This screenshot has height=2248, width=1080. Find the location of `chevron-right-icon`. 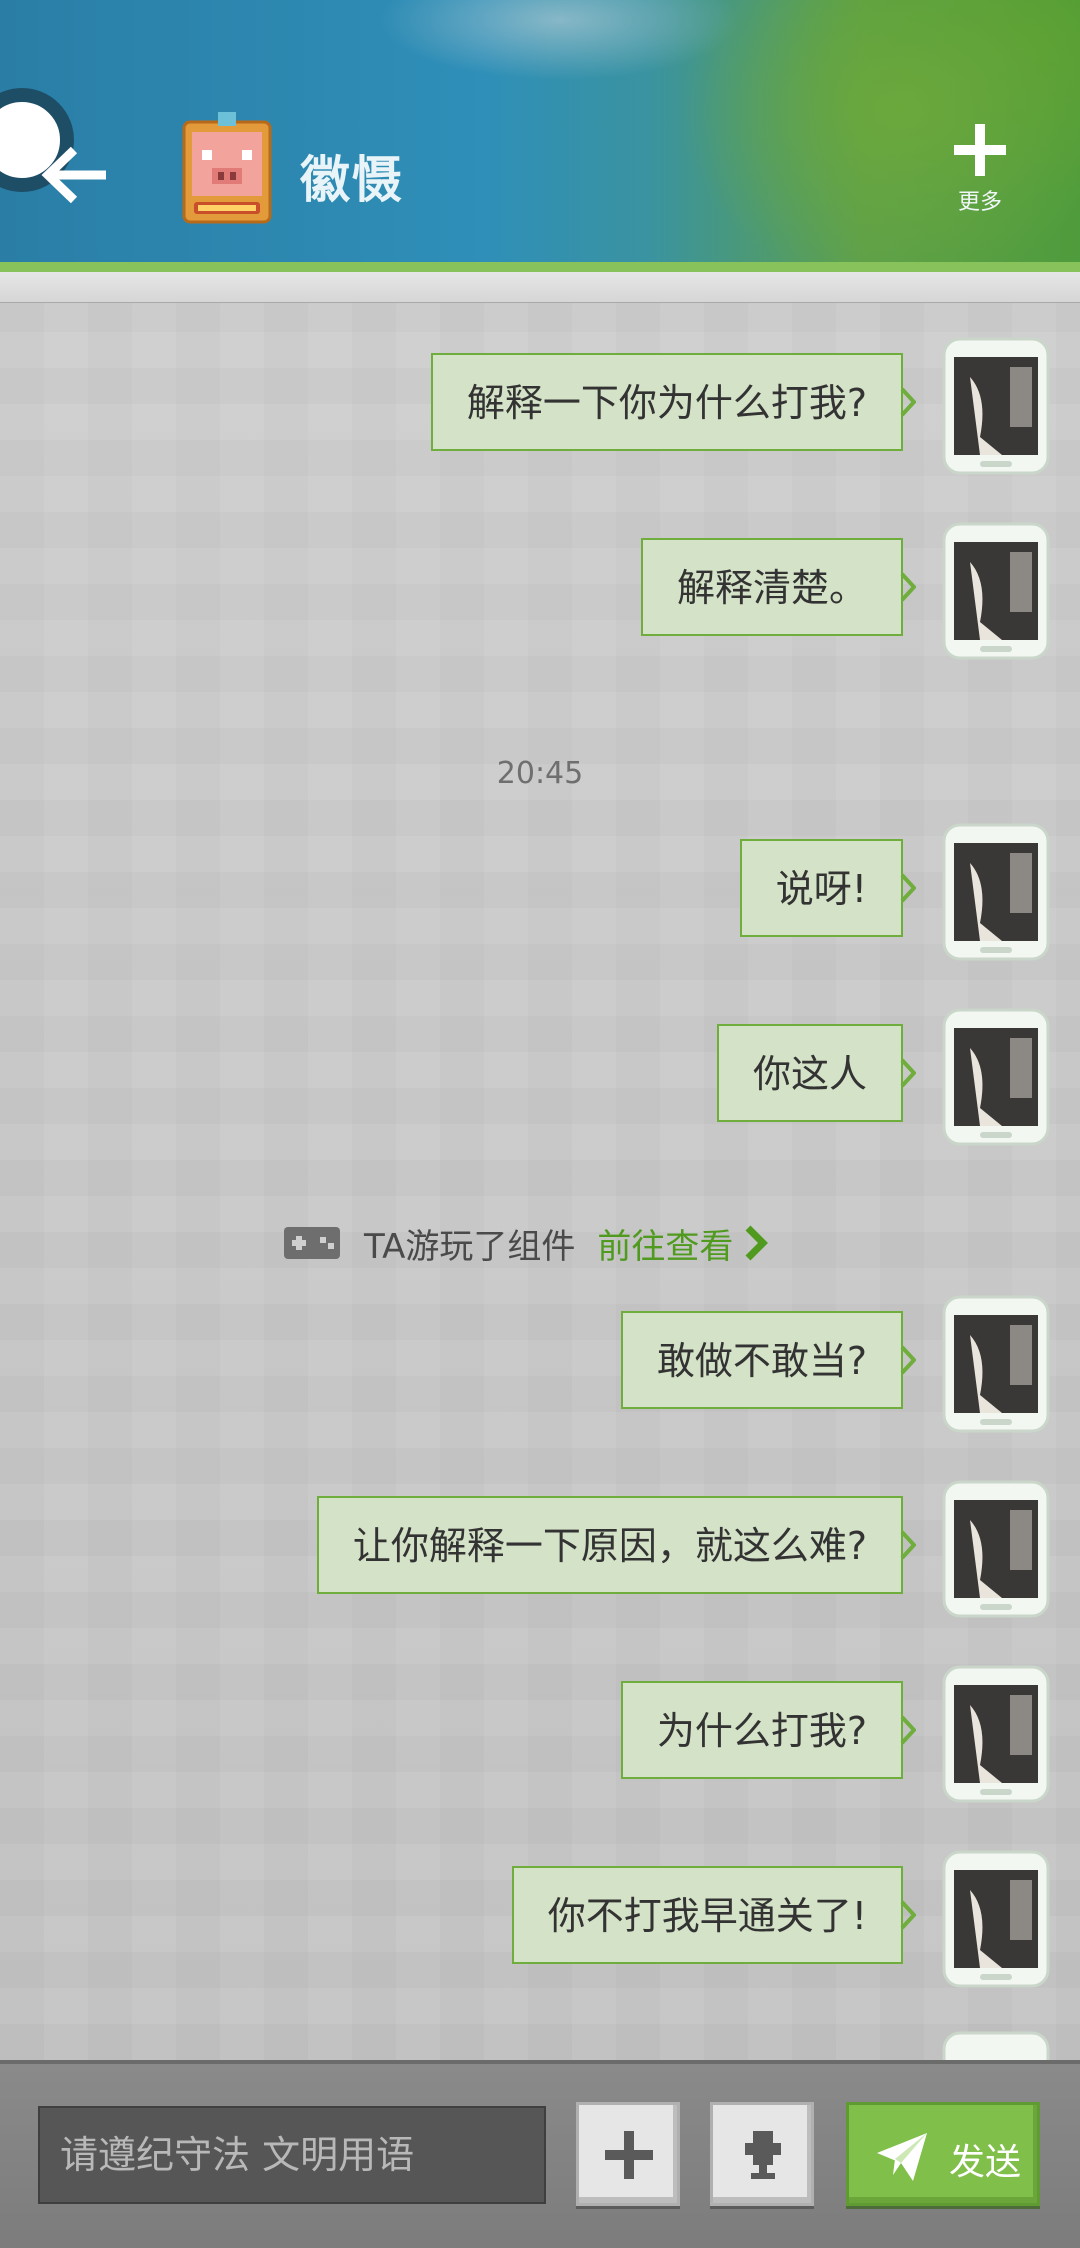

chevron-right-icon is located at coordinates (756, 1243).